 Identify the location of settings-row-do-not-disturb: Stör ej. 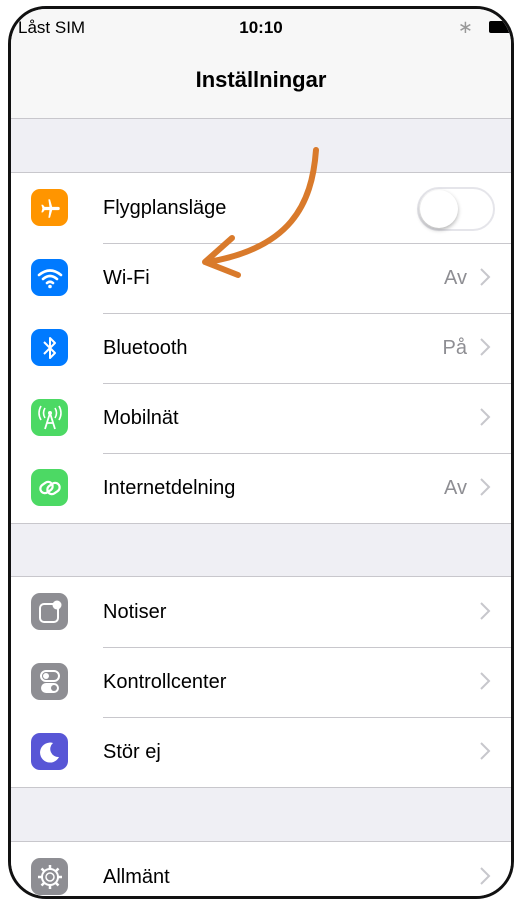
(261, 752).